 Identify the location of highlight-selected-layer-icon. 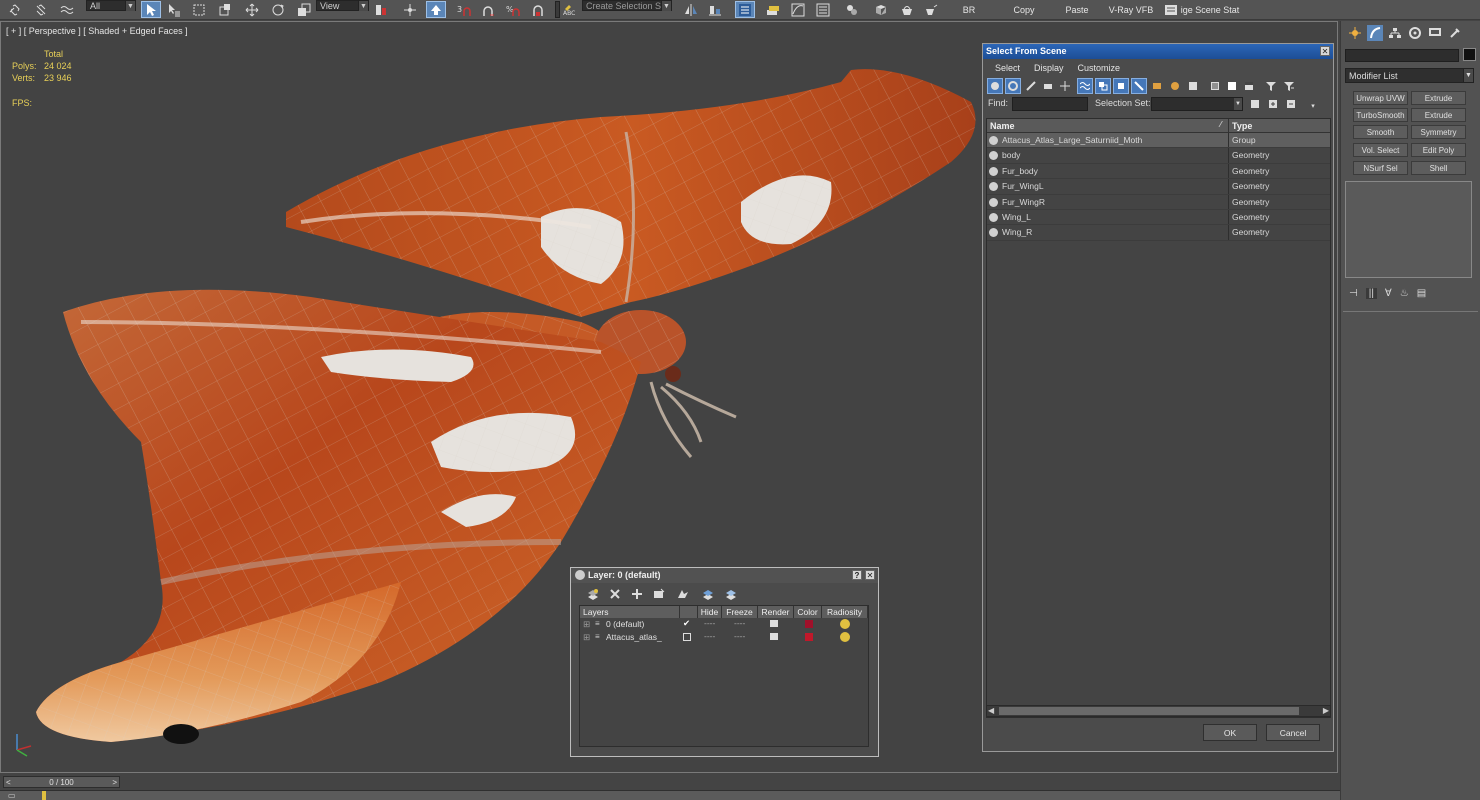
(682, 593).